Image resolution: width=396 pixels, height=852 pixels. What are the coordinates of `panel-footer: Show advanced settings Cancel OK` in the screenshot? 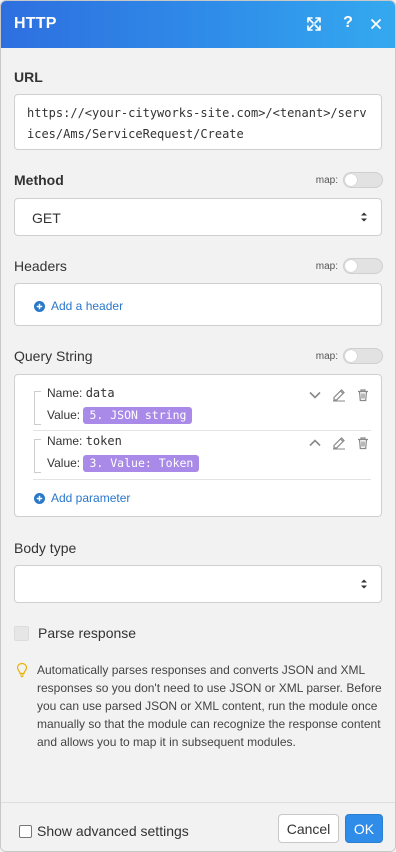 It's located at (198, 826).